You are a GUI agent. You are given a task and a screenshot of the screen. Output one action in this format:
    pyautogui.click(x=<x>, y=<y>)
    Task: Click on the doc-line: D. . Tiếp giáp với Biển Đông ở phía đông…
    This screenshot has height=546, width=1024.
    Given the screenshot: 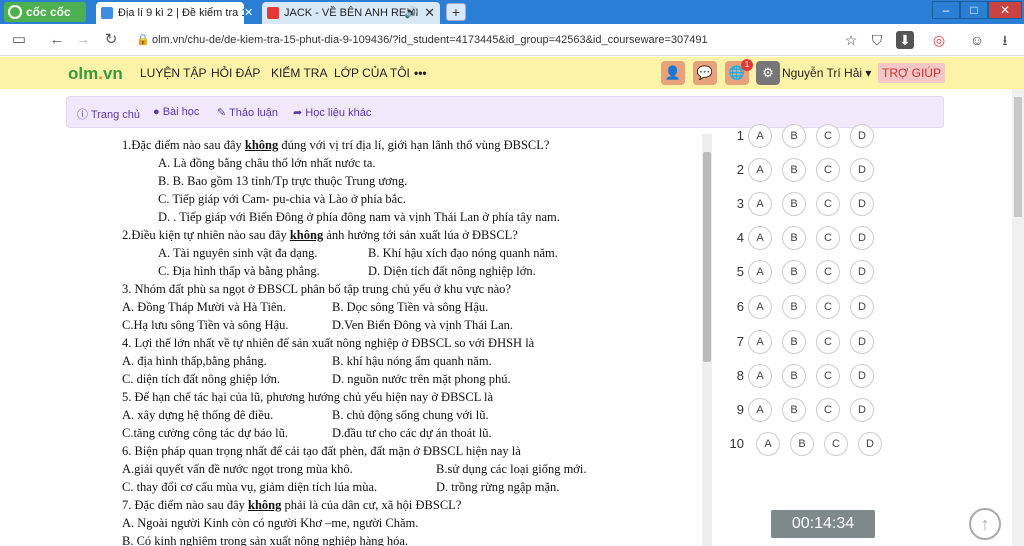 What is the action you would take?
    pyautogui.click(x=372, y=217)
    